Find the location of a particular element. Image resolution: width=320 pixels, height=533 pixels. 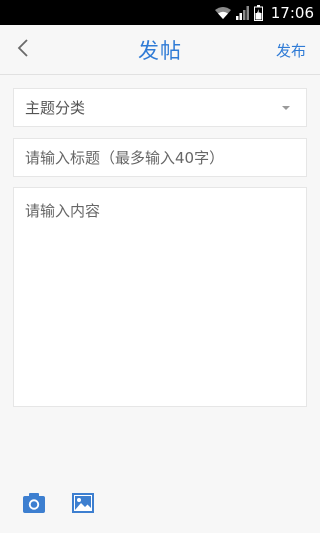

dropdown-arrow-icon is located at coordinates (286, 108).